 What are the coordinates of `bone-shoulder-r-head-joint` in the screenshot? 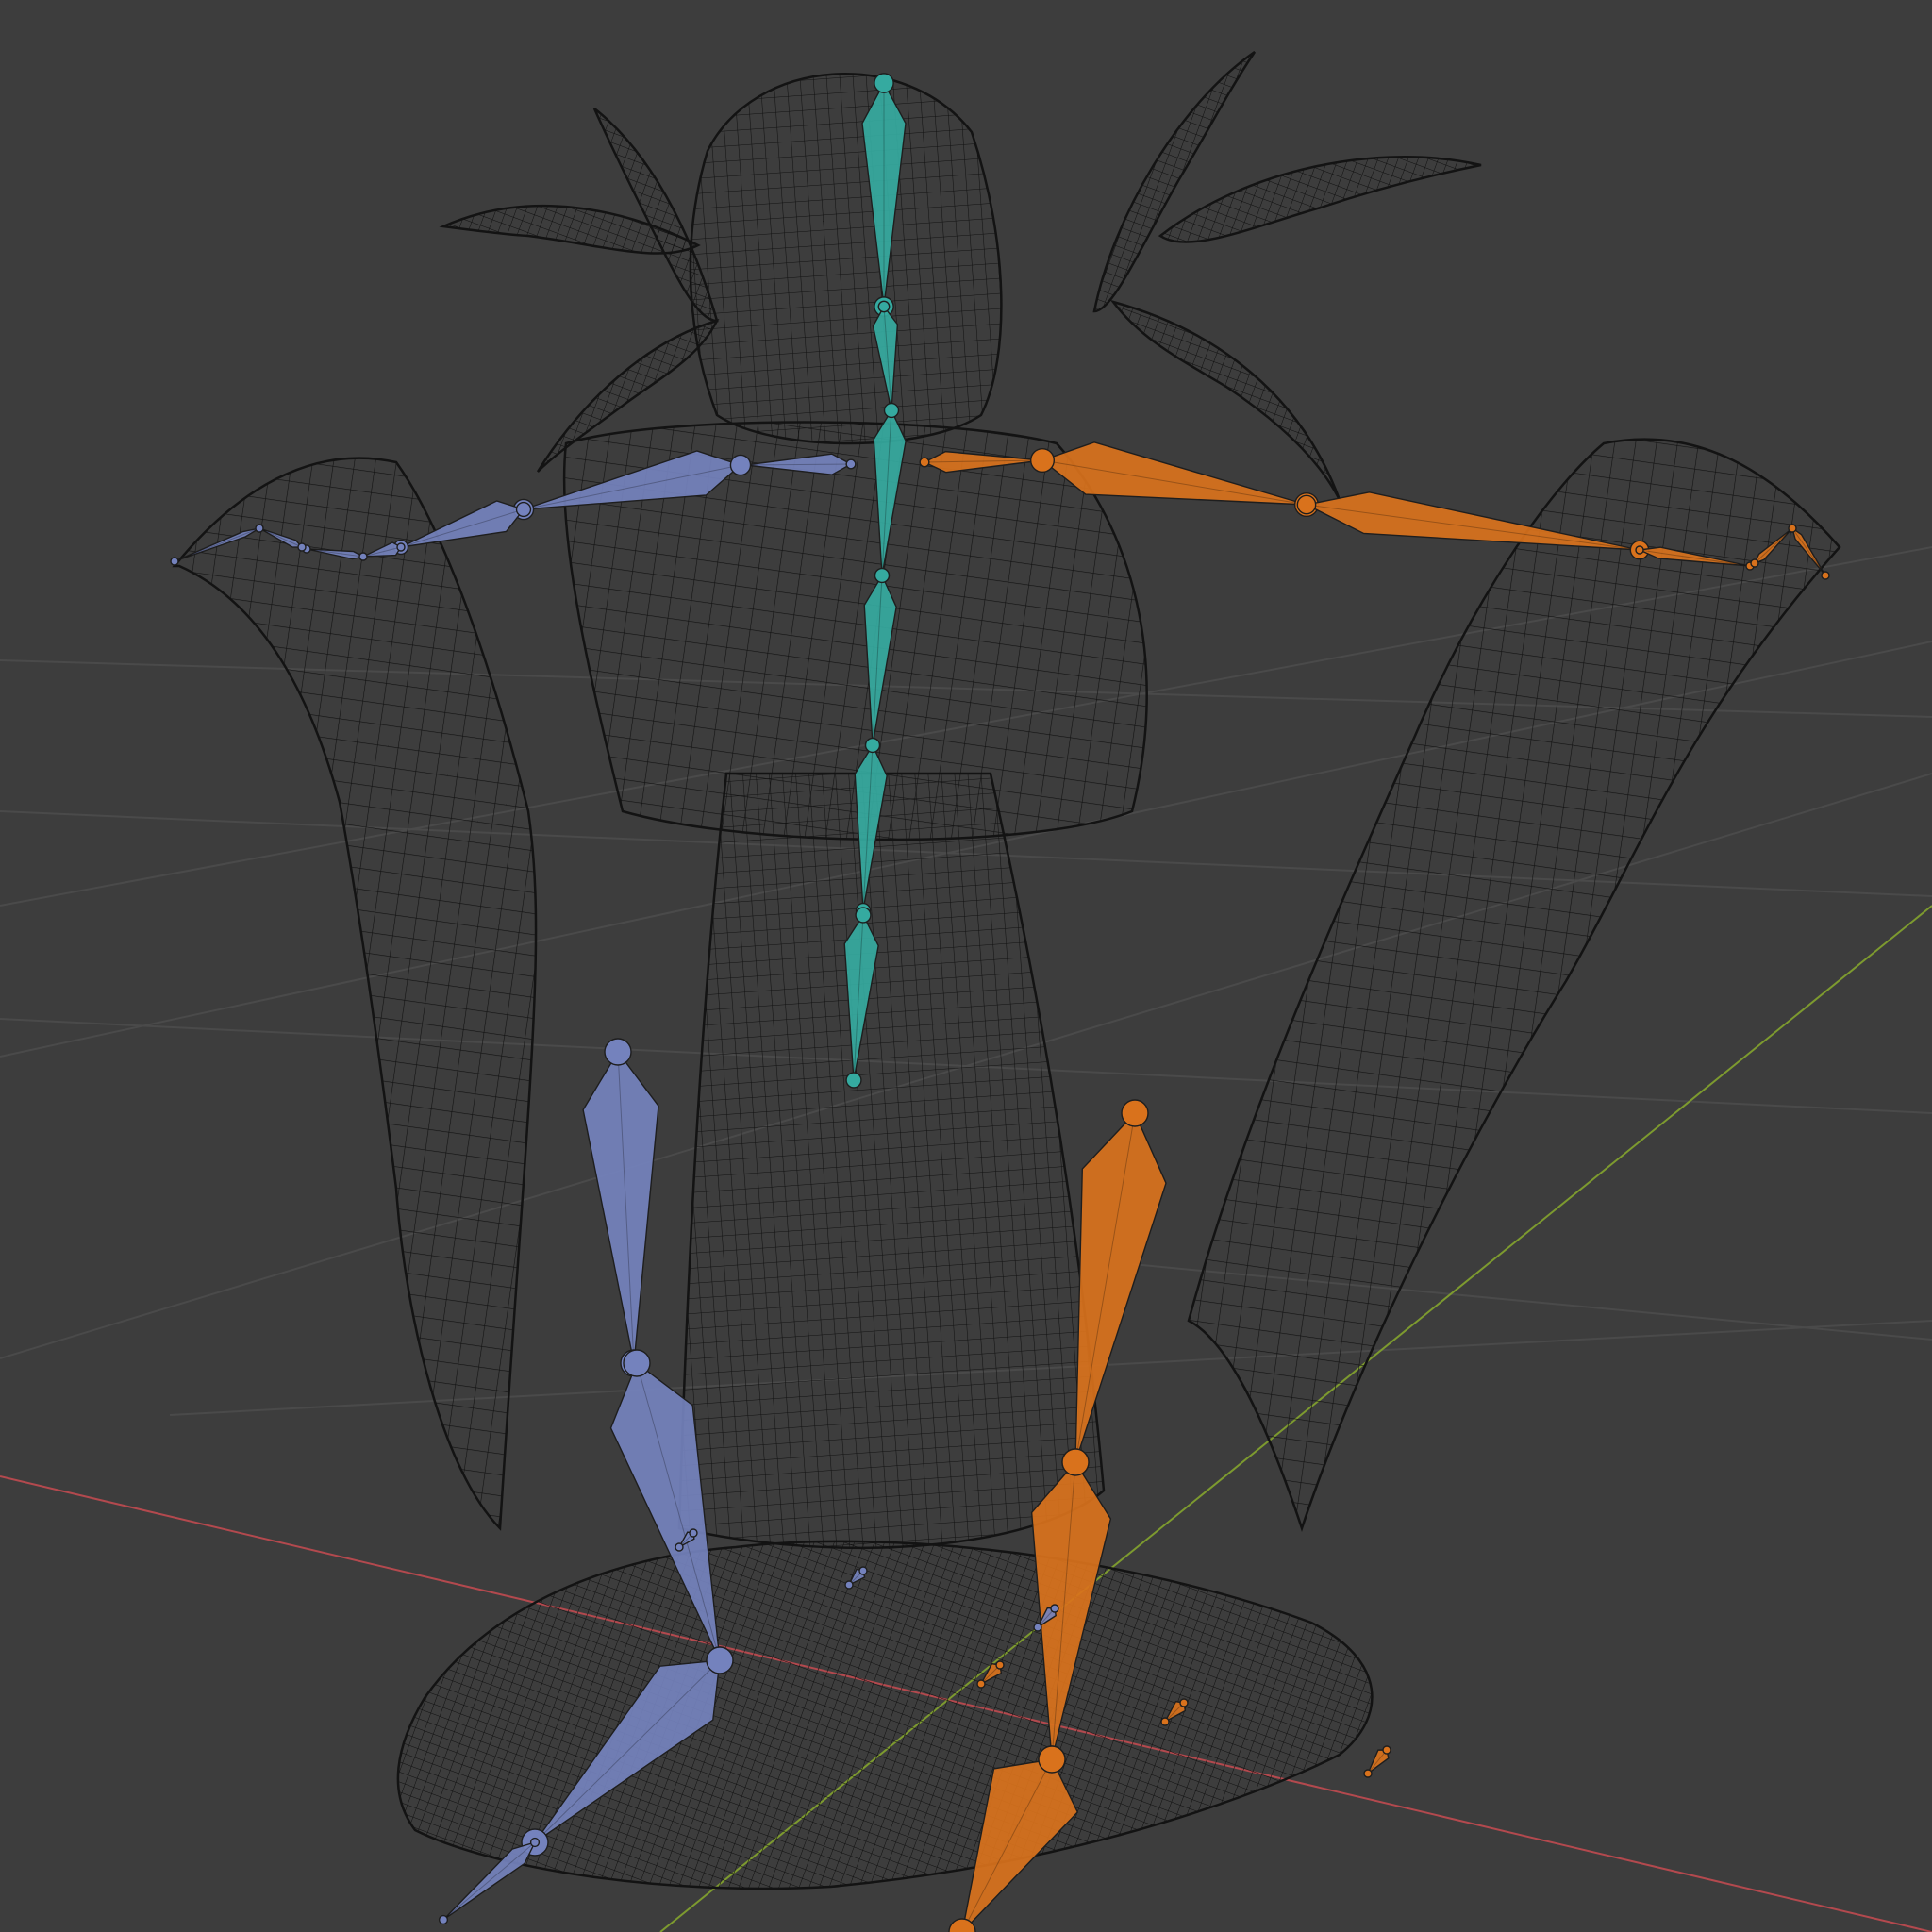 It's located at (925, 462).